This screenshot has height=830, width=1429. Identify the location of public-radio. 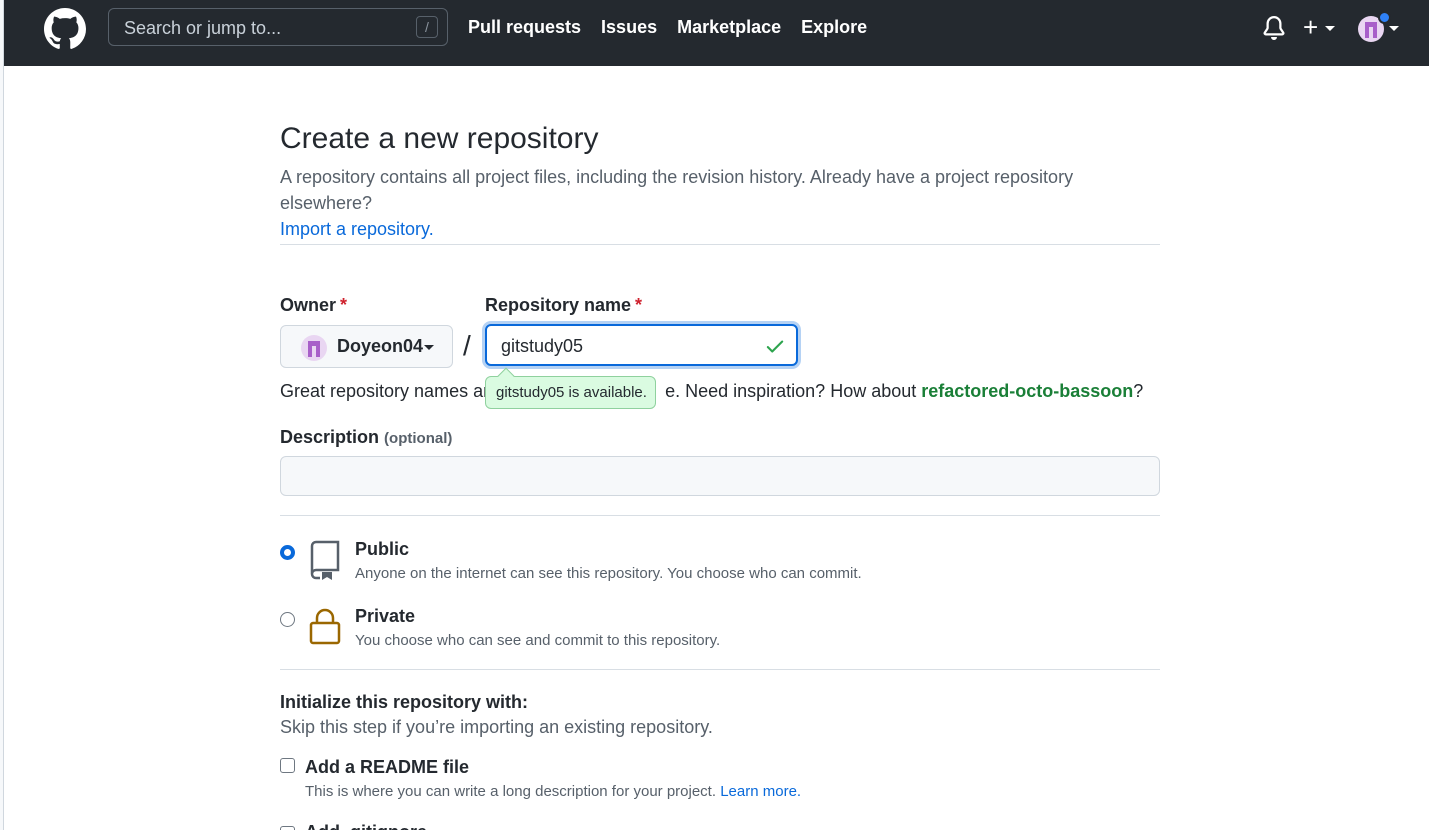
(287, 552).